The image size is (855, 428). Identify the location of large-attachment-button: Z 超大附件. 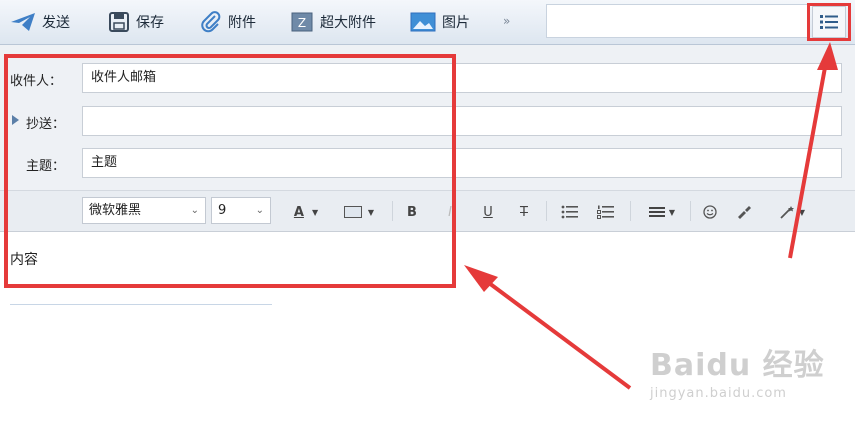
(333, 22).